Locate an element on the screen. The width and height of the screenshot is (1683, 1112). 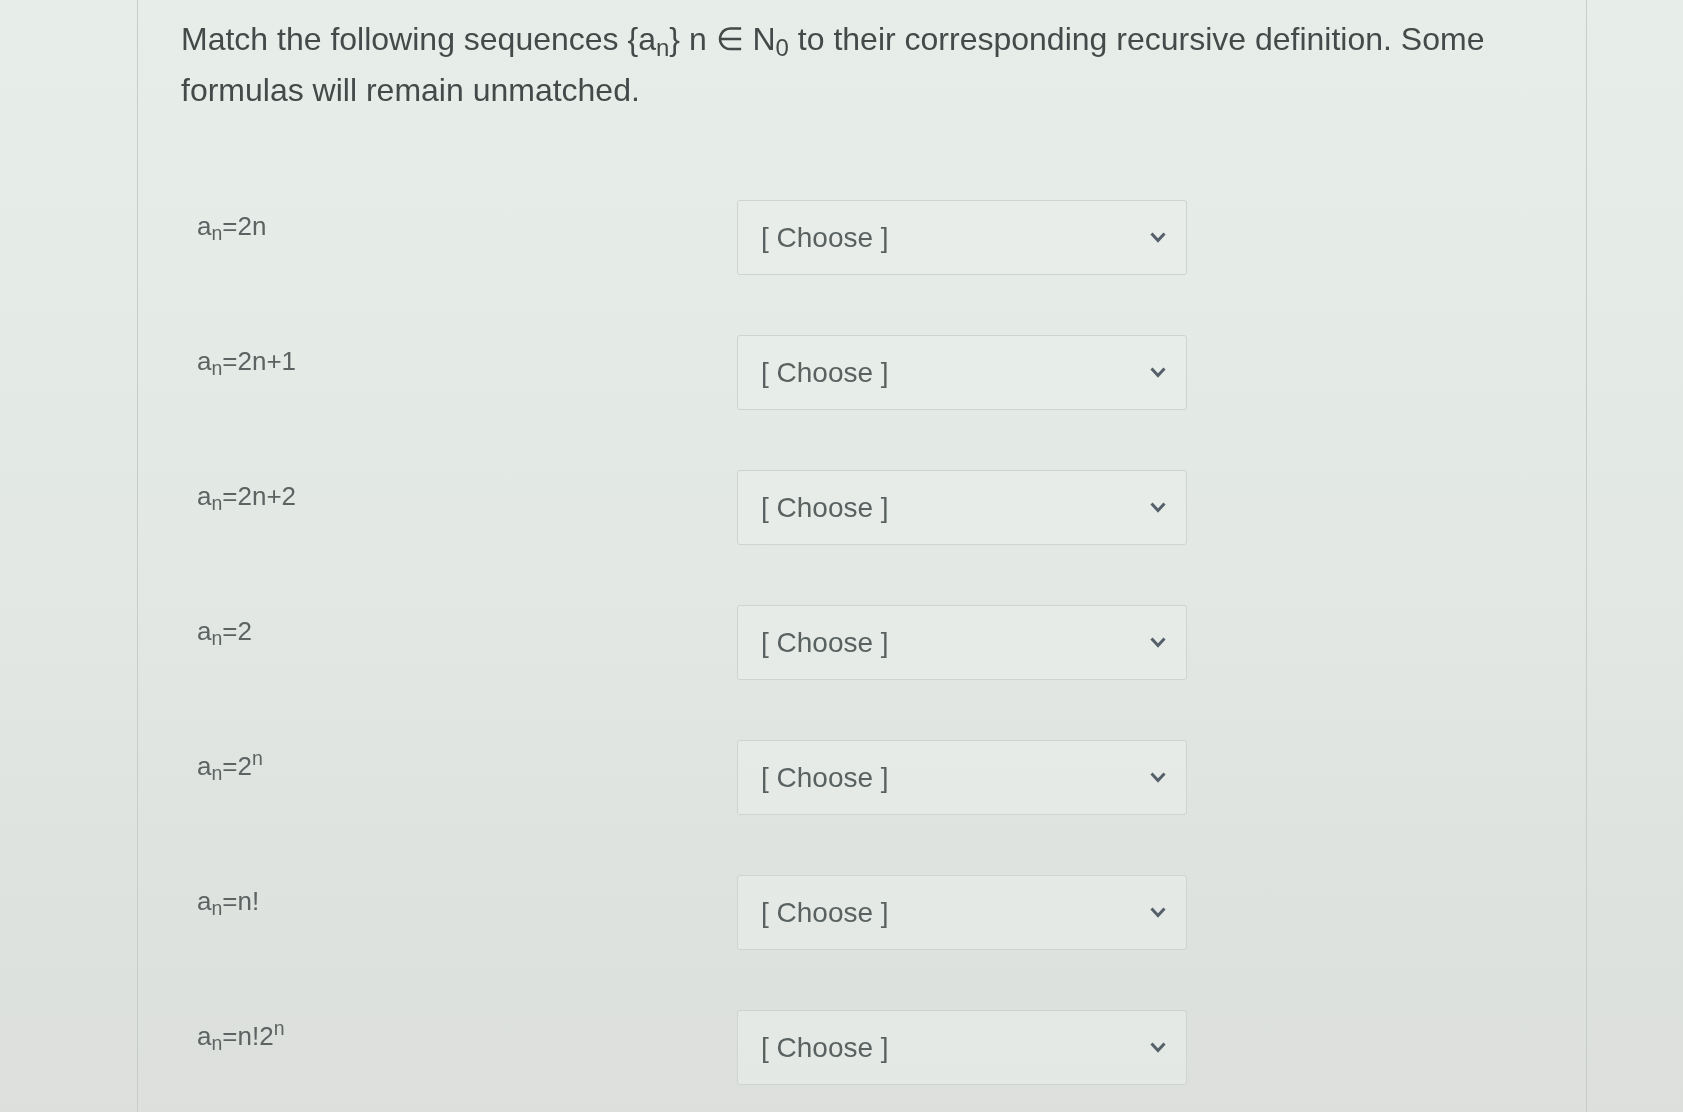
sequence-formula: a$_{n}$=2 is located at coordinates (225, 633).